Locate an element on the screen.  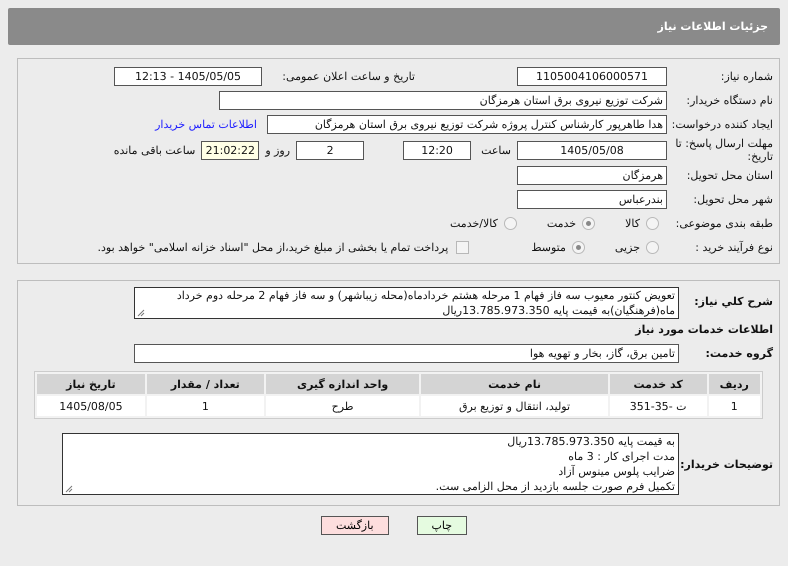
field-label: ایجاد کننده درخواست: is located at coordinates (722, 124).